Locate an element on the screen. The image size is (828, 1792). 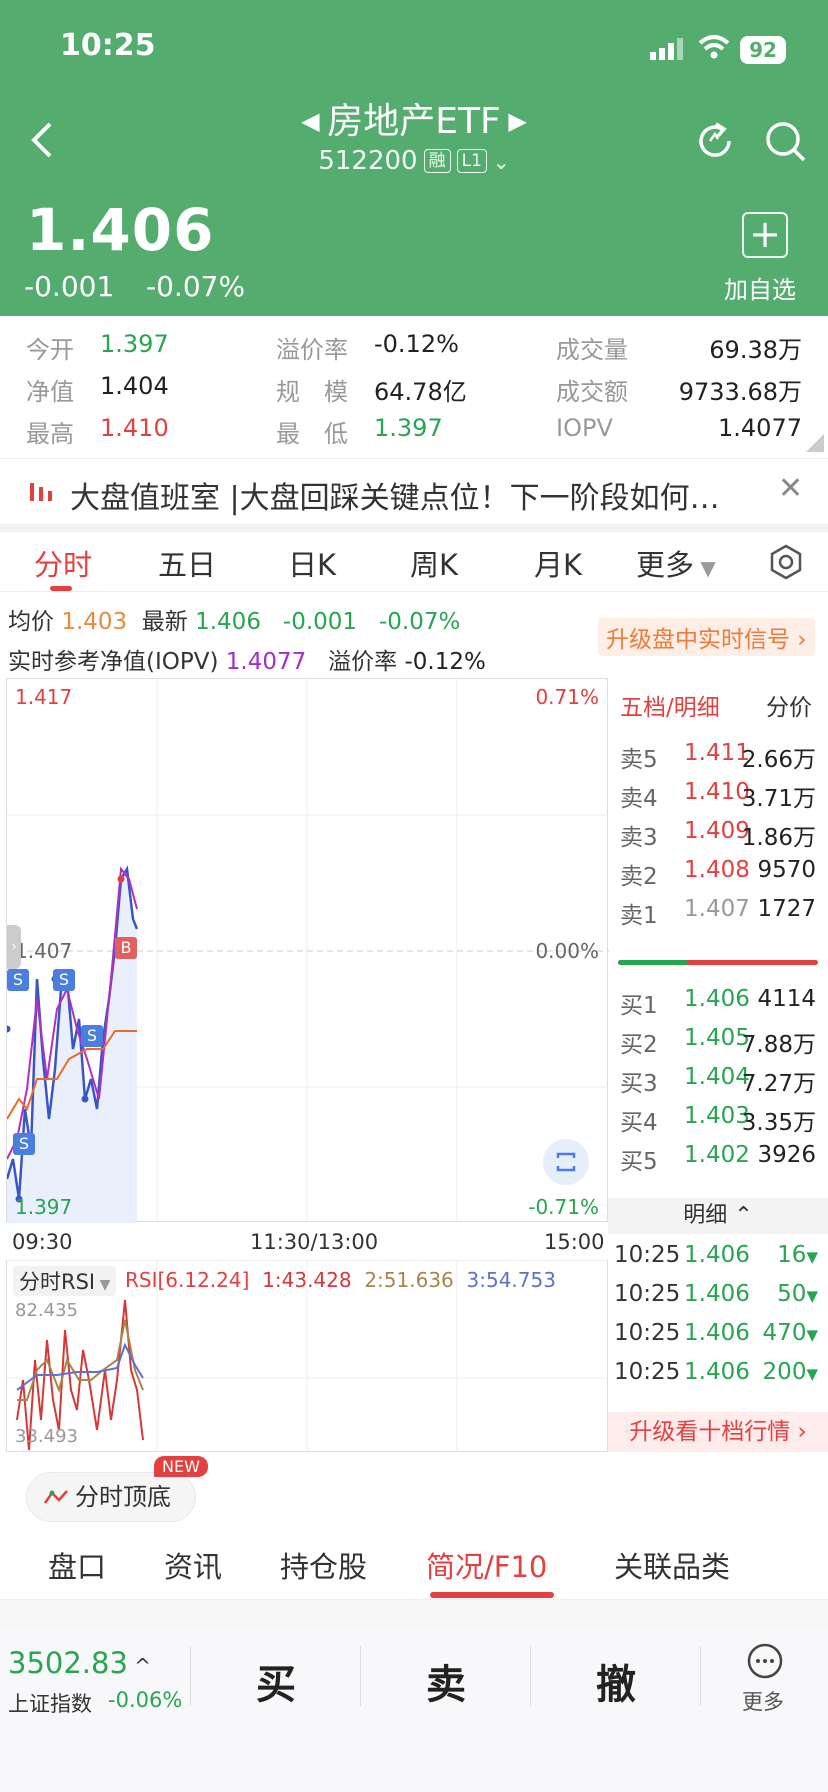
stat-value: 64.78亿 is located at coordinates (420, 392).